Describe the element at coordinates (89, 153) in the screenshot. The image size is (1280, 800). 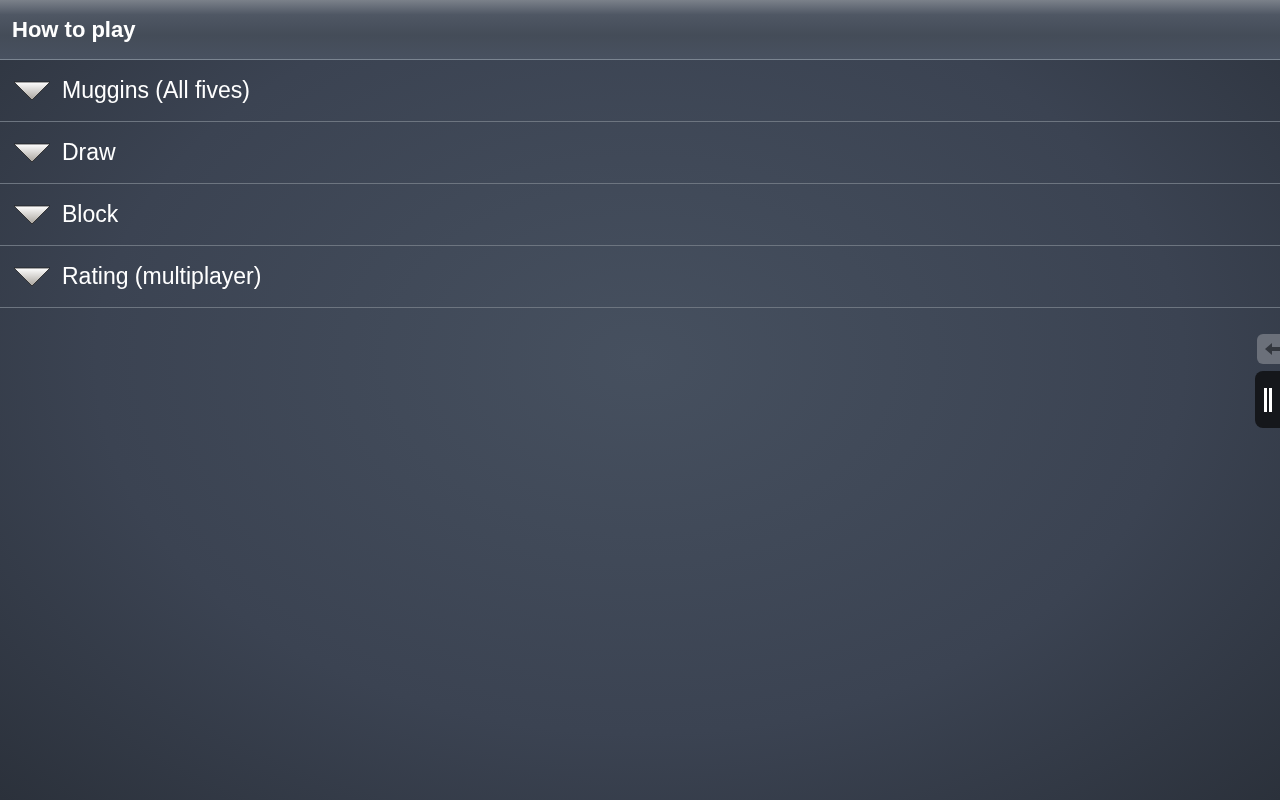
I see `section-title: Draw` at that location.